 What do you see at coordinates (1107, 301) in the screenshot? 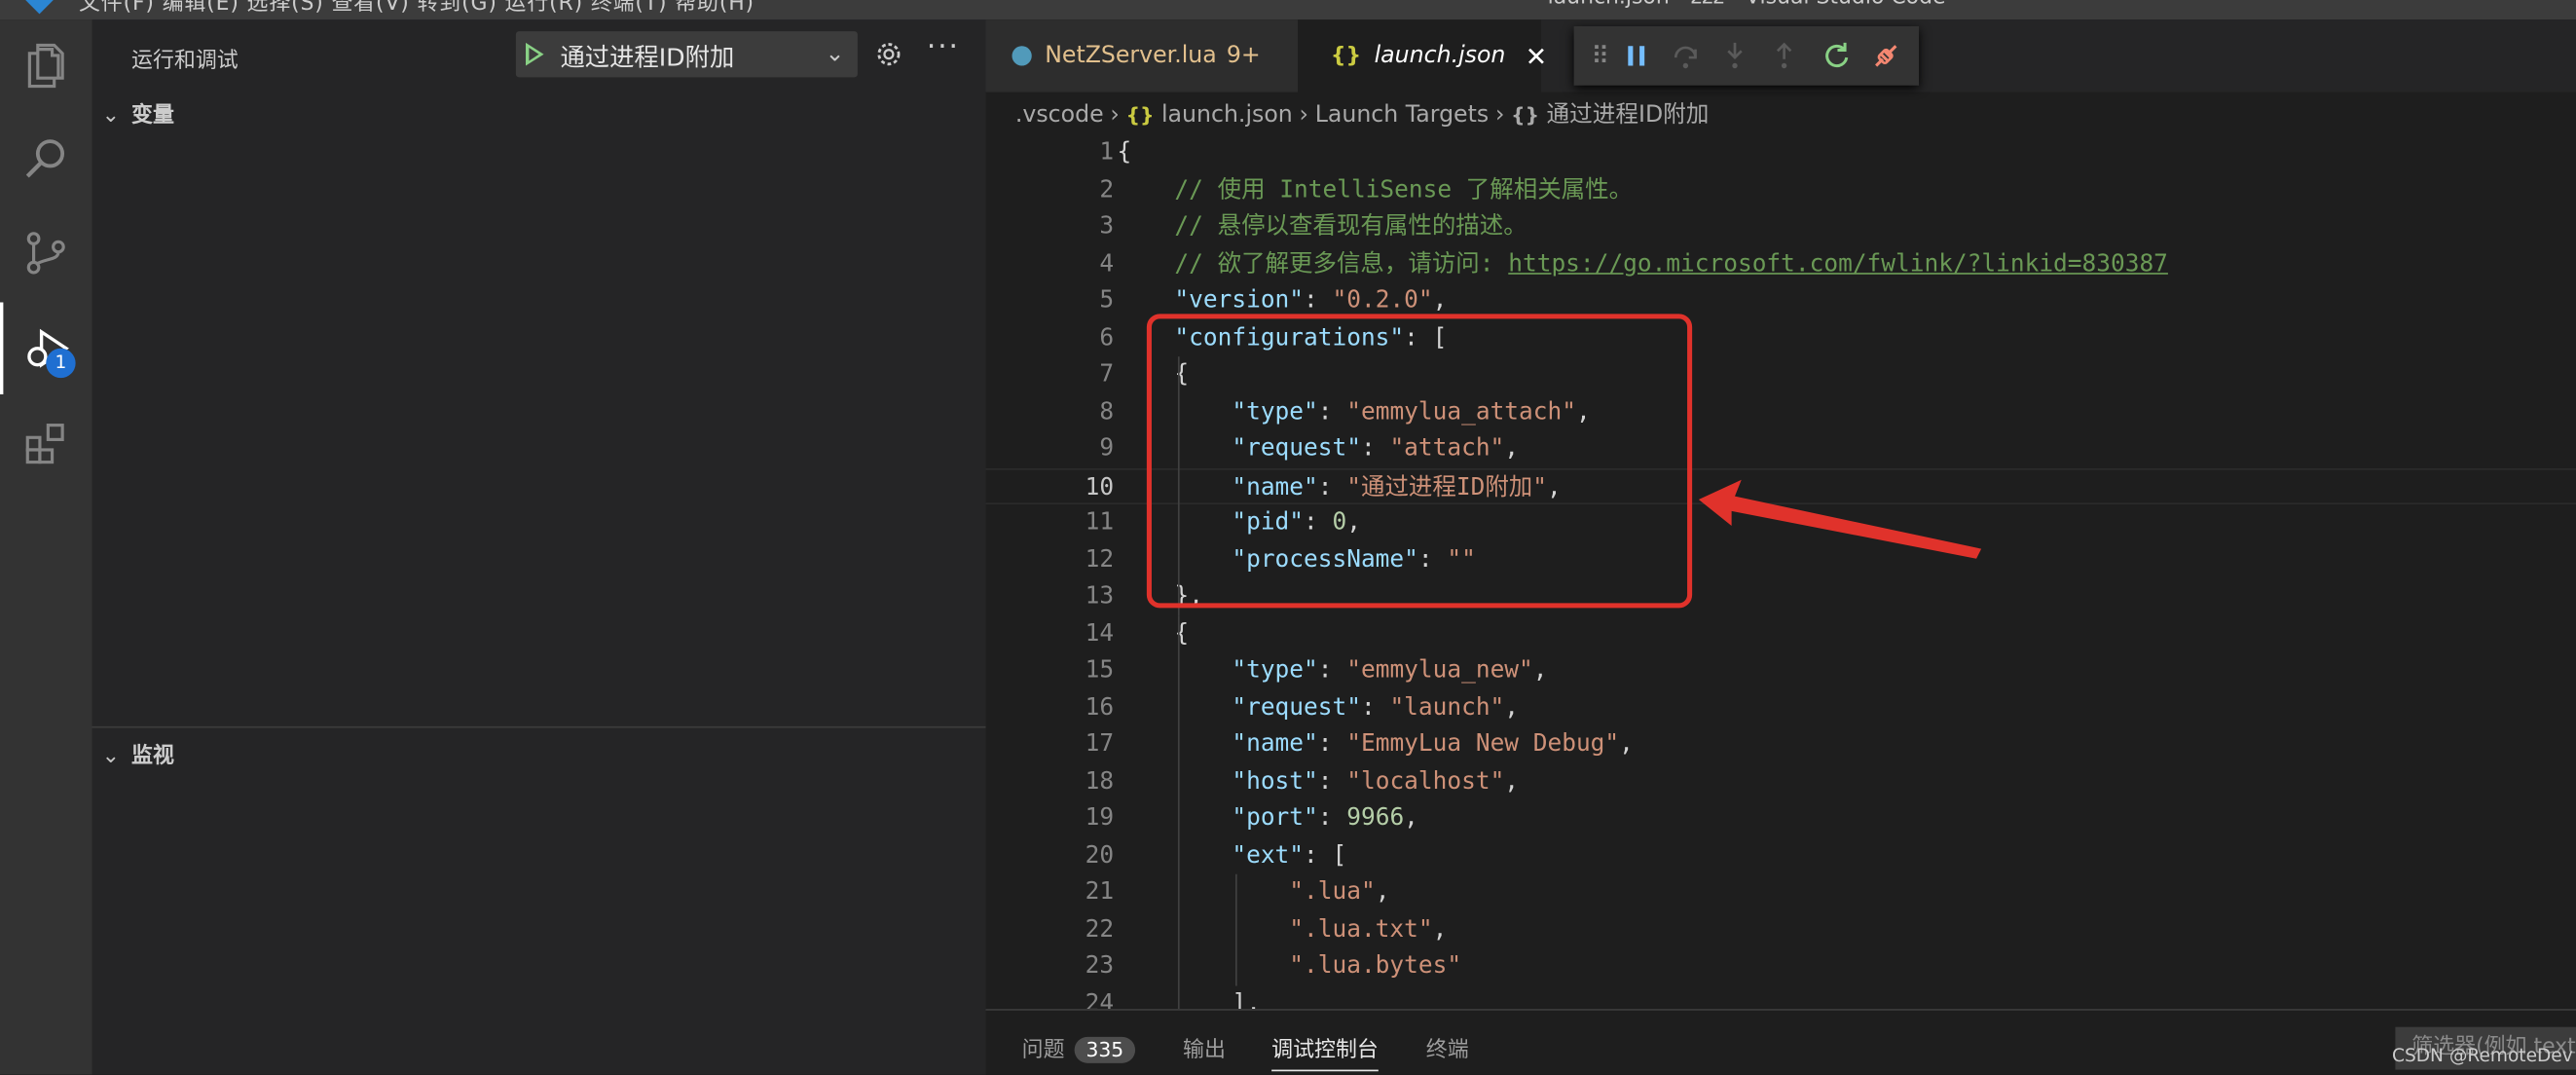
I see `line-number: 5` at bounding box center [1107, 301].